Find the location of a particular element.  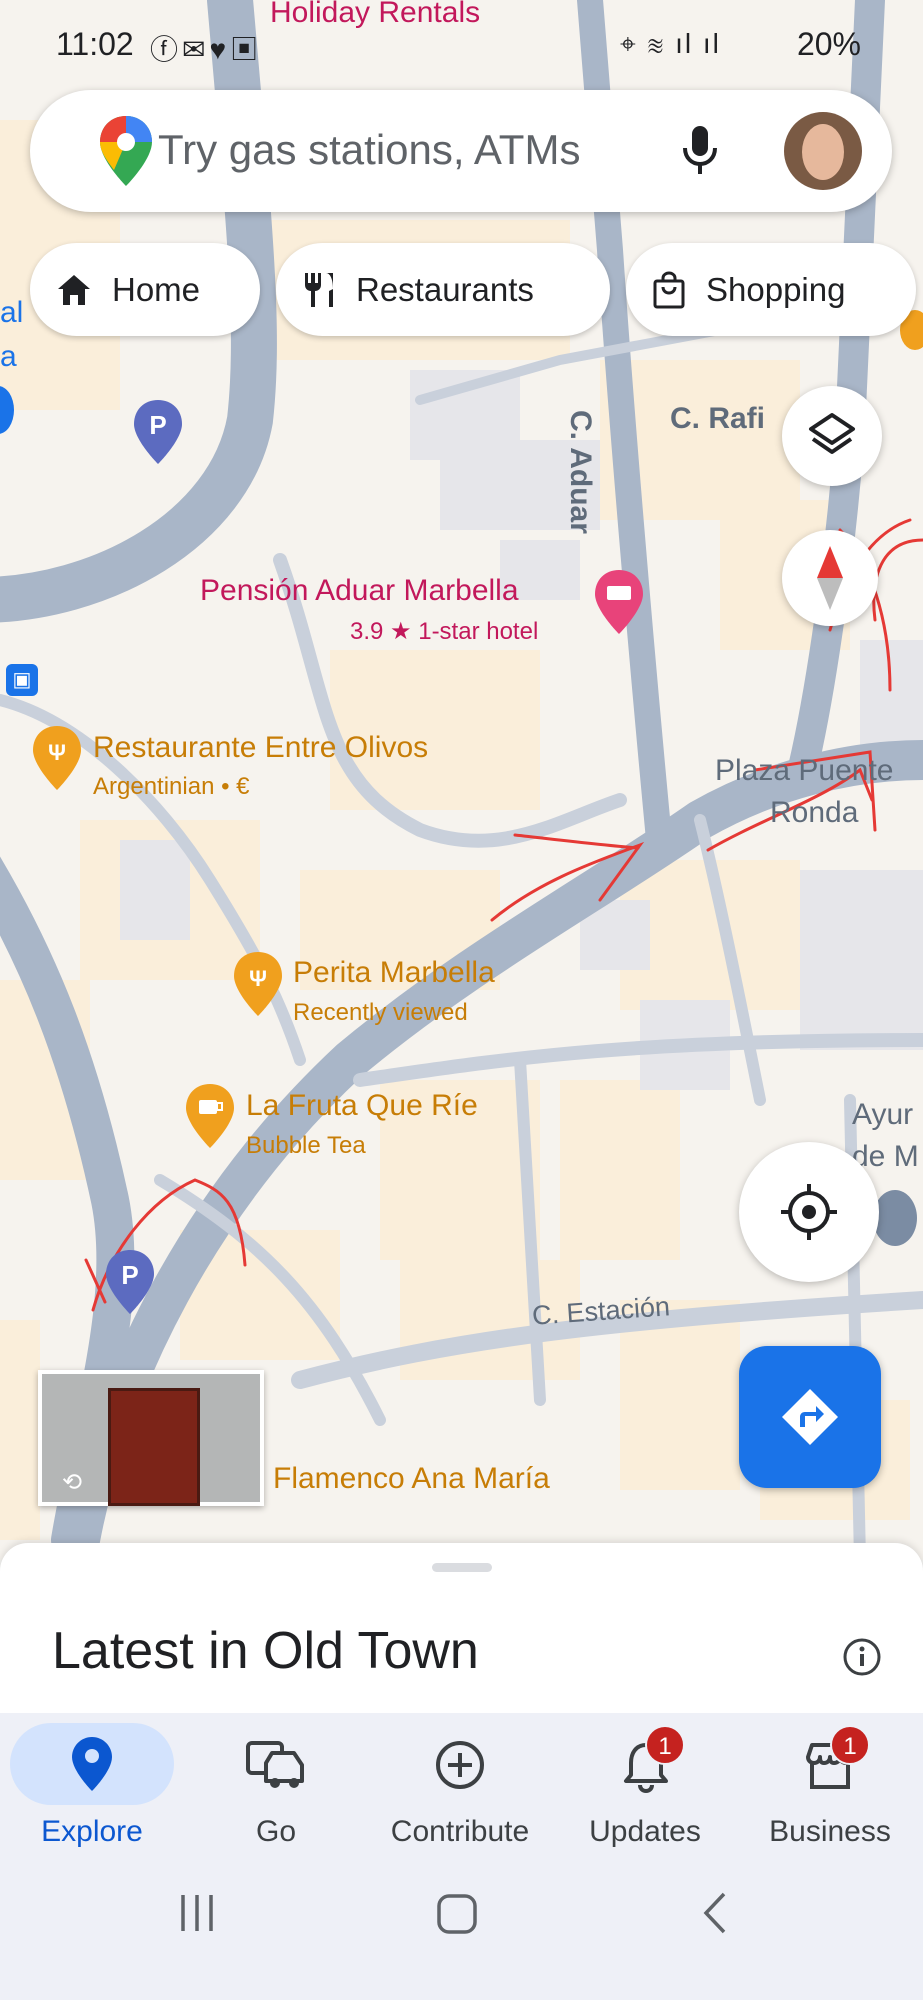

system-navigation-bar is located at coordinates (461, 1926).